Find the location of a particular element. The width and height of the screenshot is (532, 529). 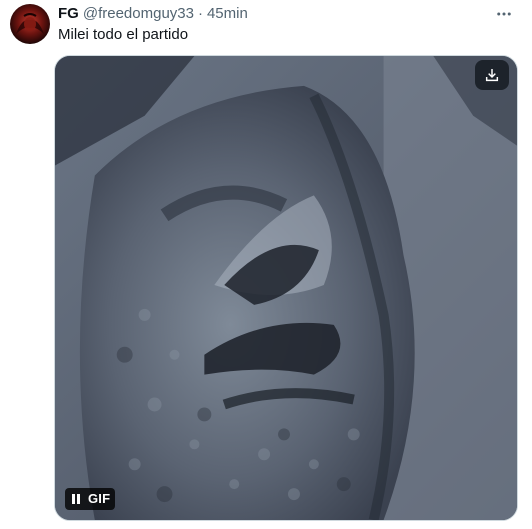

tweet-text: Milei todo el partido is located at coordinates (123, 34).